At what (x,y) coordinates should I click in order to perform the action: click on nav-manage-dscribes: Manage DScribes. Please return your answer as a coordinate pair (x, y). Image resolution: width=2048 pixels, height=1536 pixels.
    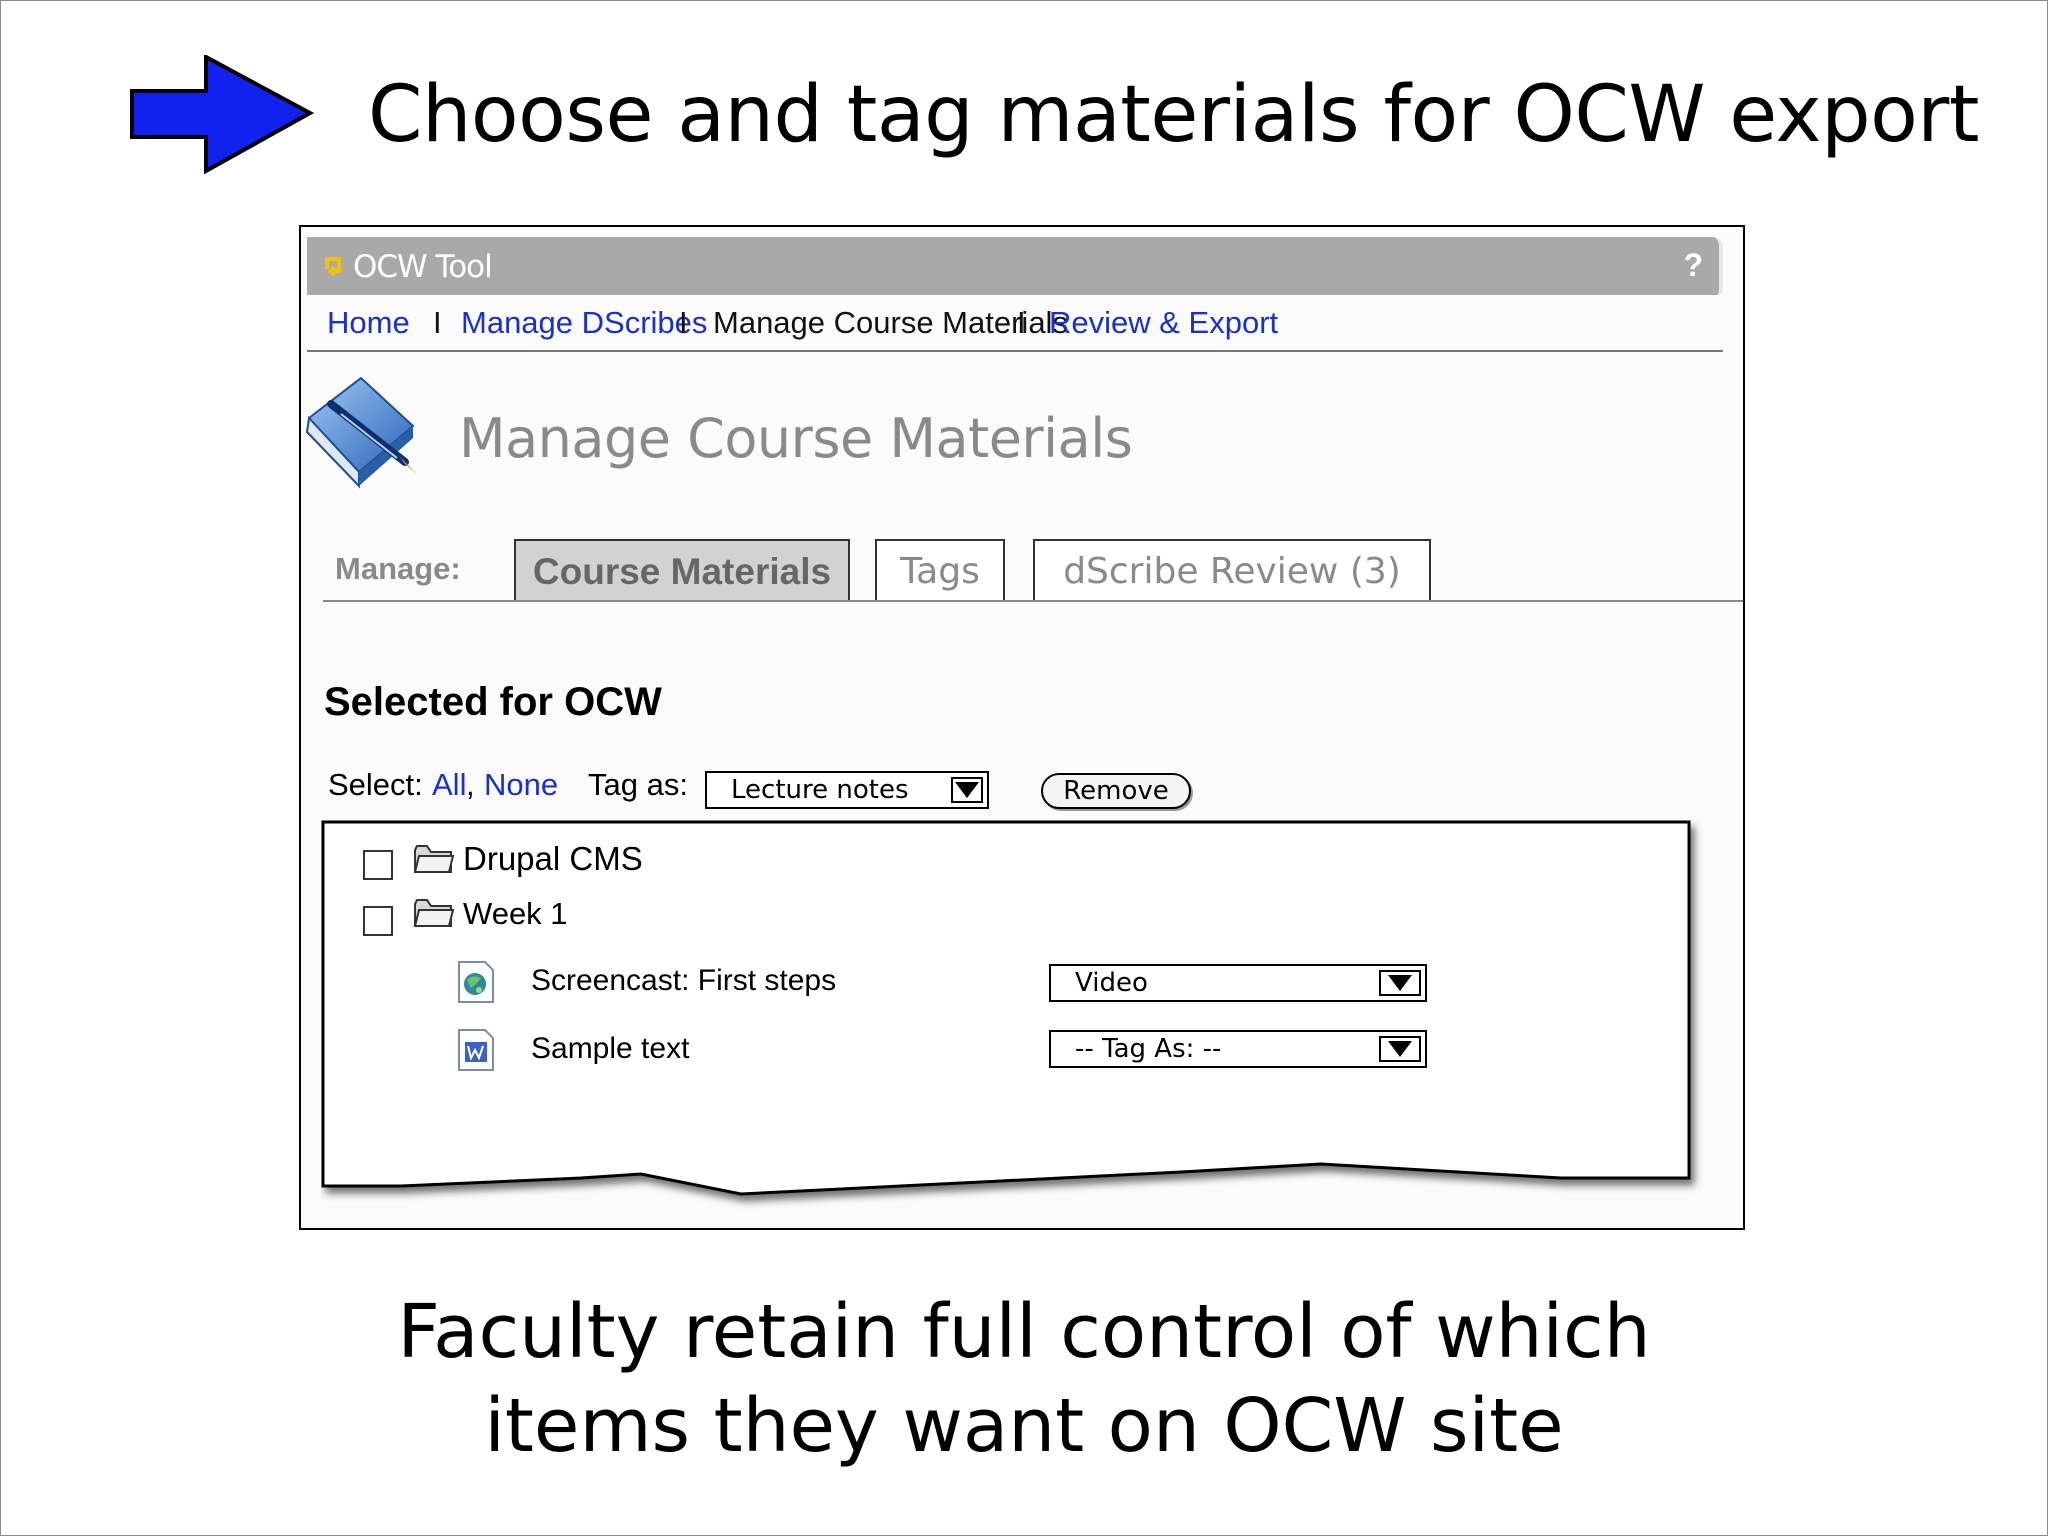
    Looking at the image, I should click on (584, 323).